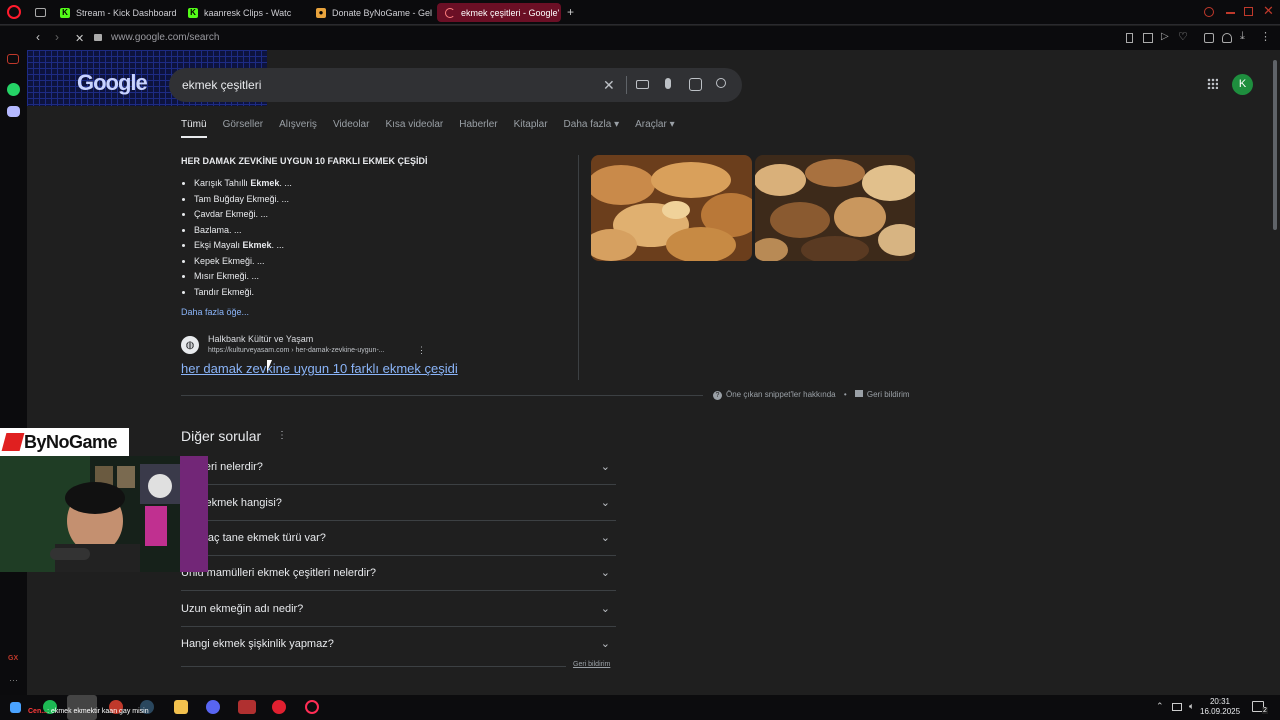 The height and width of the screenshot is (720, 1280). I want to click on opera-gx-taskbar-icon, so click(312, 707).